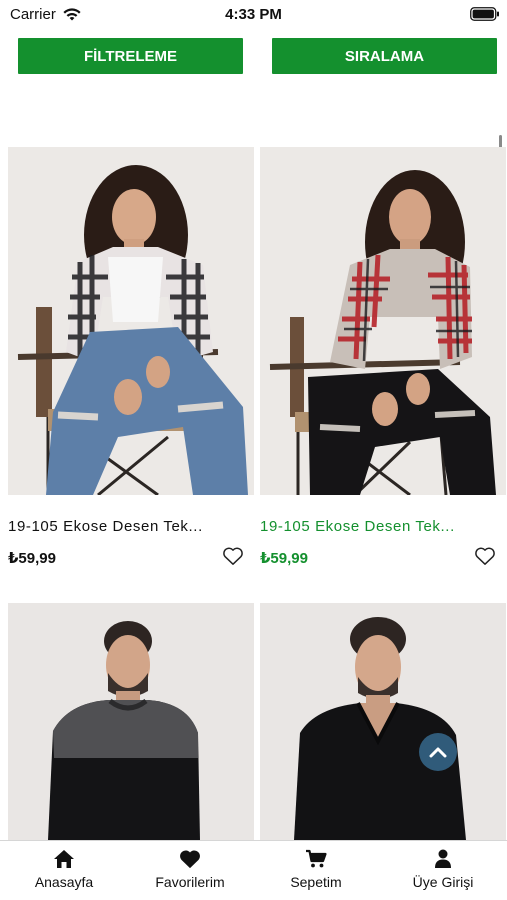  Describe the element at coordinates (190, 882) in the screenshot. I see `tab-label: Favorilerim` at that location.